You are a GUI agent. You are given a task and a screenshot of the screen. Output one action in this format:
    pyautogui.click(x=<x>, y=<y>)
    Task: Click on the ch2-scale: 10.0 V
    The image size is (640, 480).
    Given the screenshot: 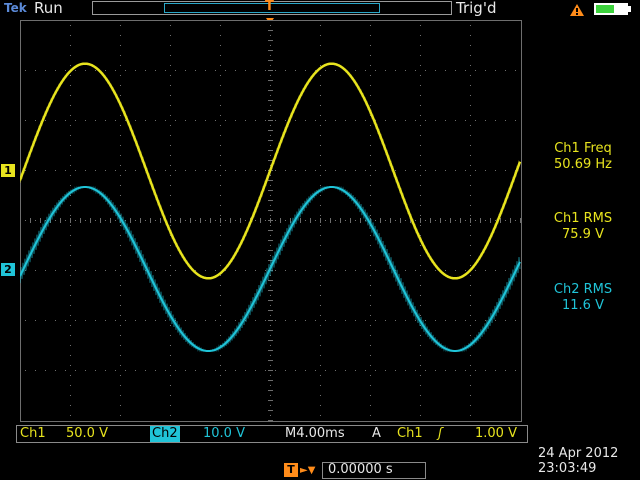 What is the action you would take?
    pyautogui.click(x=224, y=433)
    